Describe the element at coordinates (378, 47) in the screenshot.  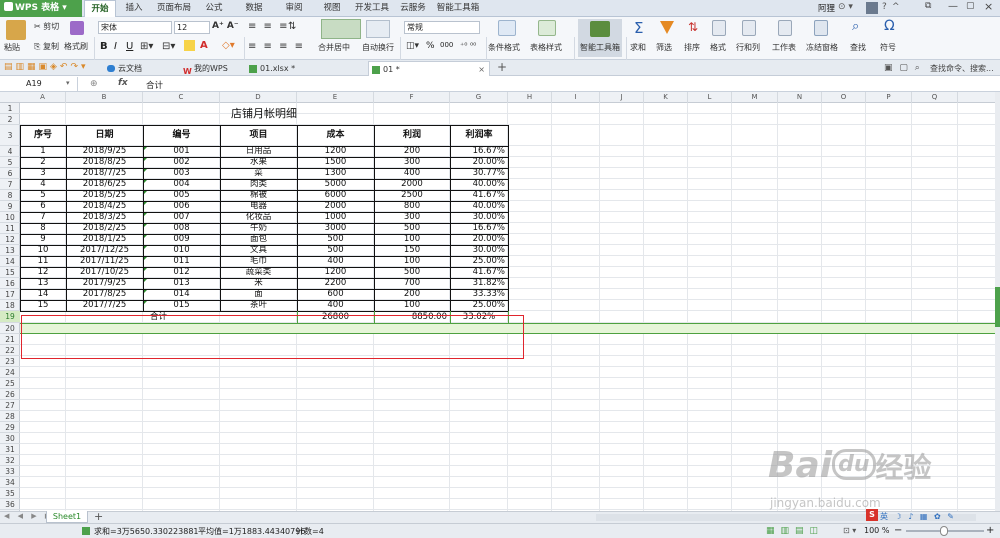
I see `wrap-text-button: 自动换行` at that location.